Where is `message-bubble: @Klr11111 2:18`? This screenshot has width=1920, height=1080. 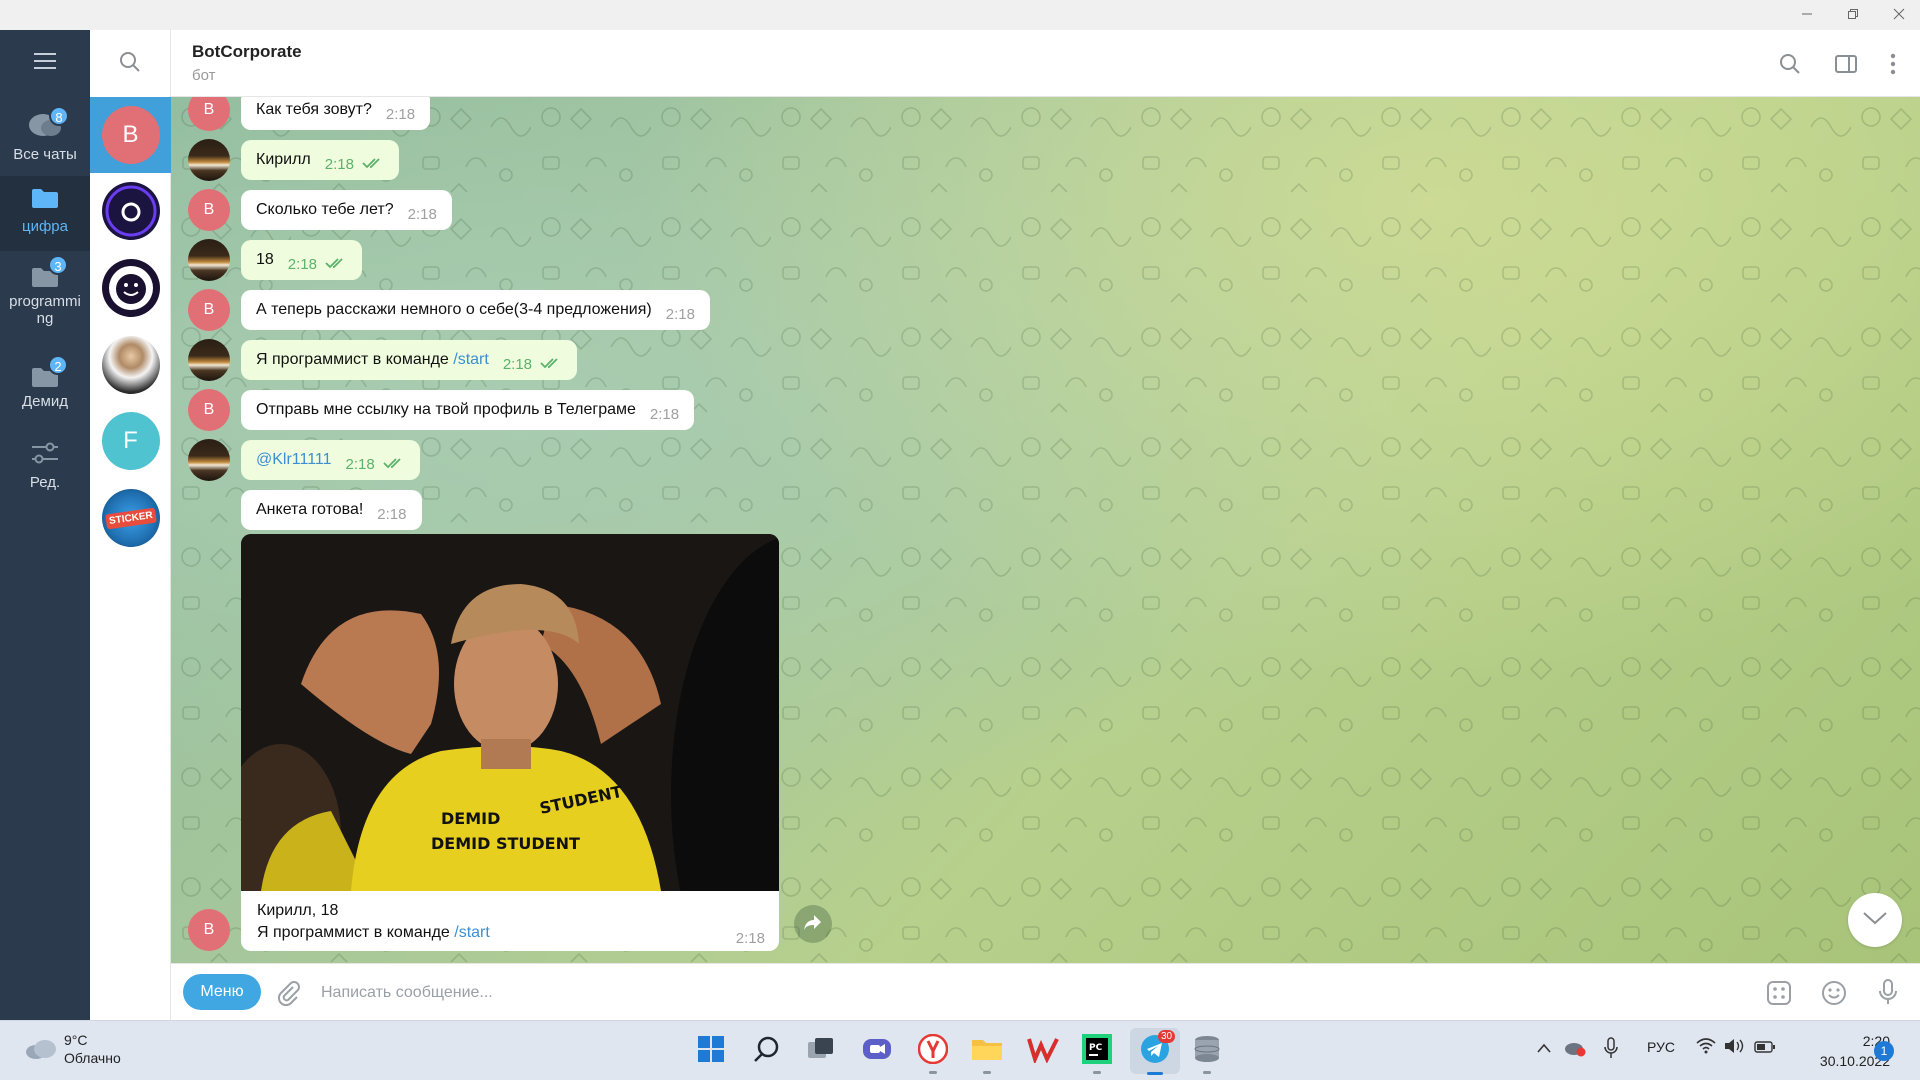
message-bubble: @Klr11111 2:18 is located at coordinates (330, 460).